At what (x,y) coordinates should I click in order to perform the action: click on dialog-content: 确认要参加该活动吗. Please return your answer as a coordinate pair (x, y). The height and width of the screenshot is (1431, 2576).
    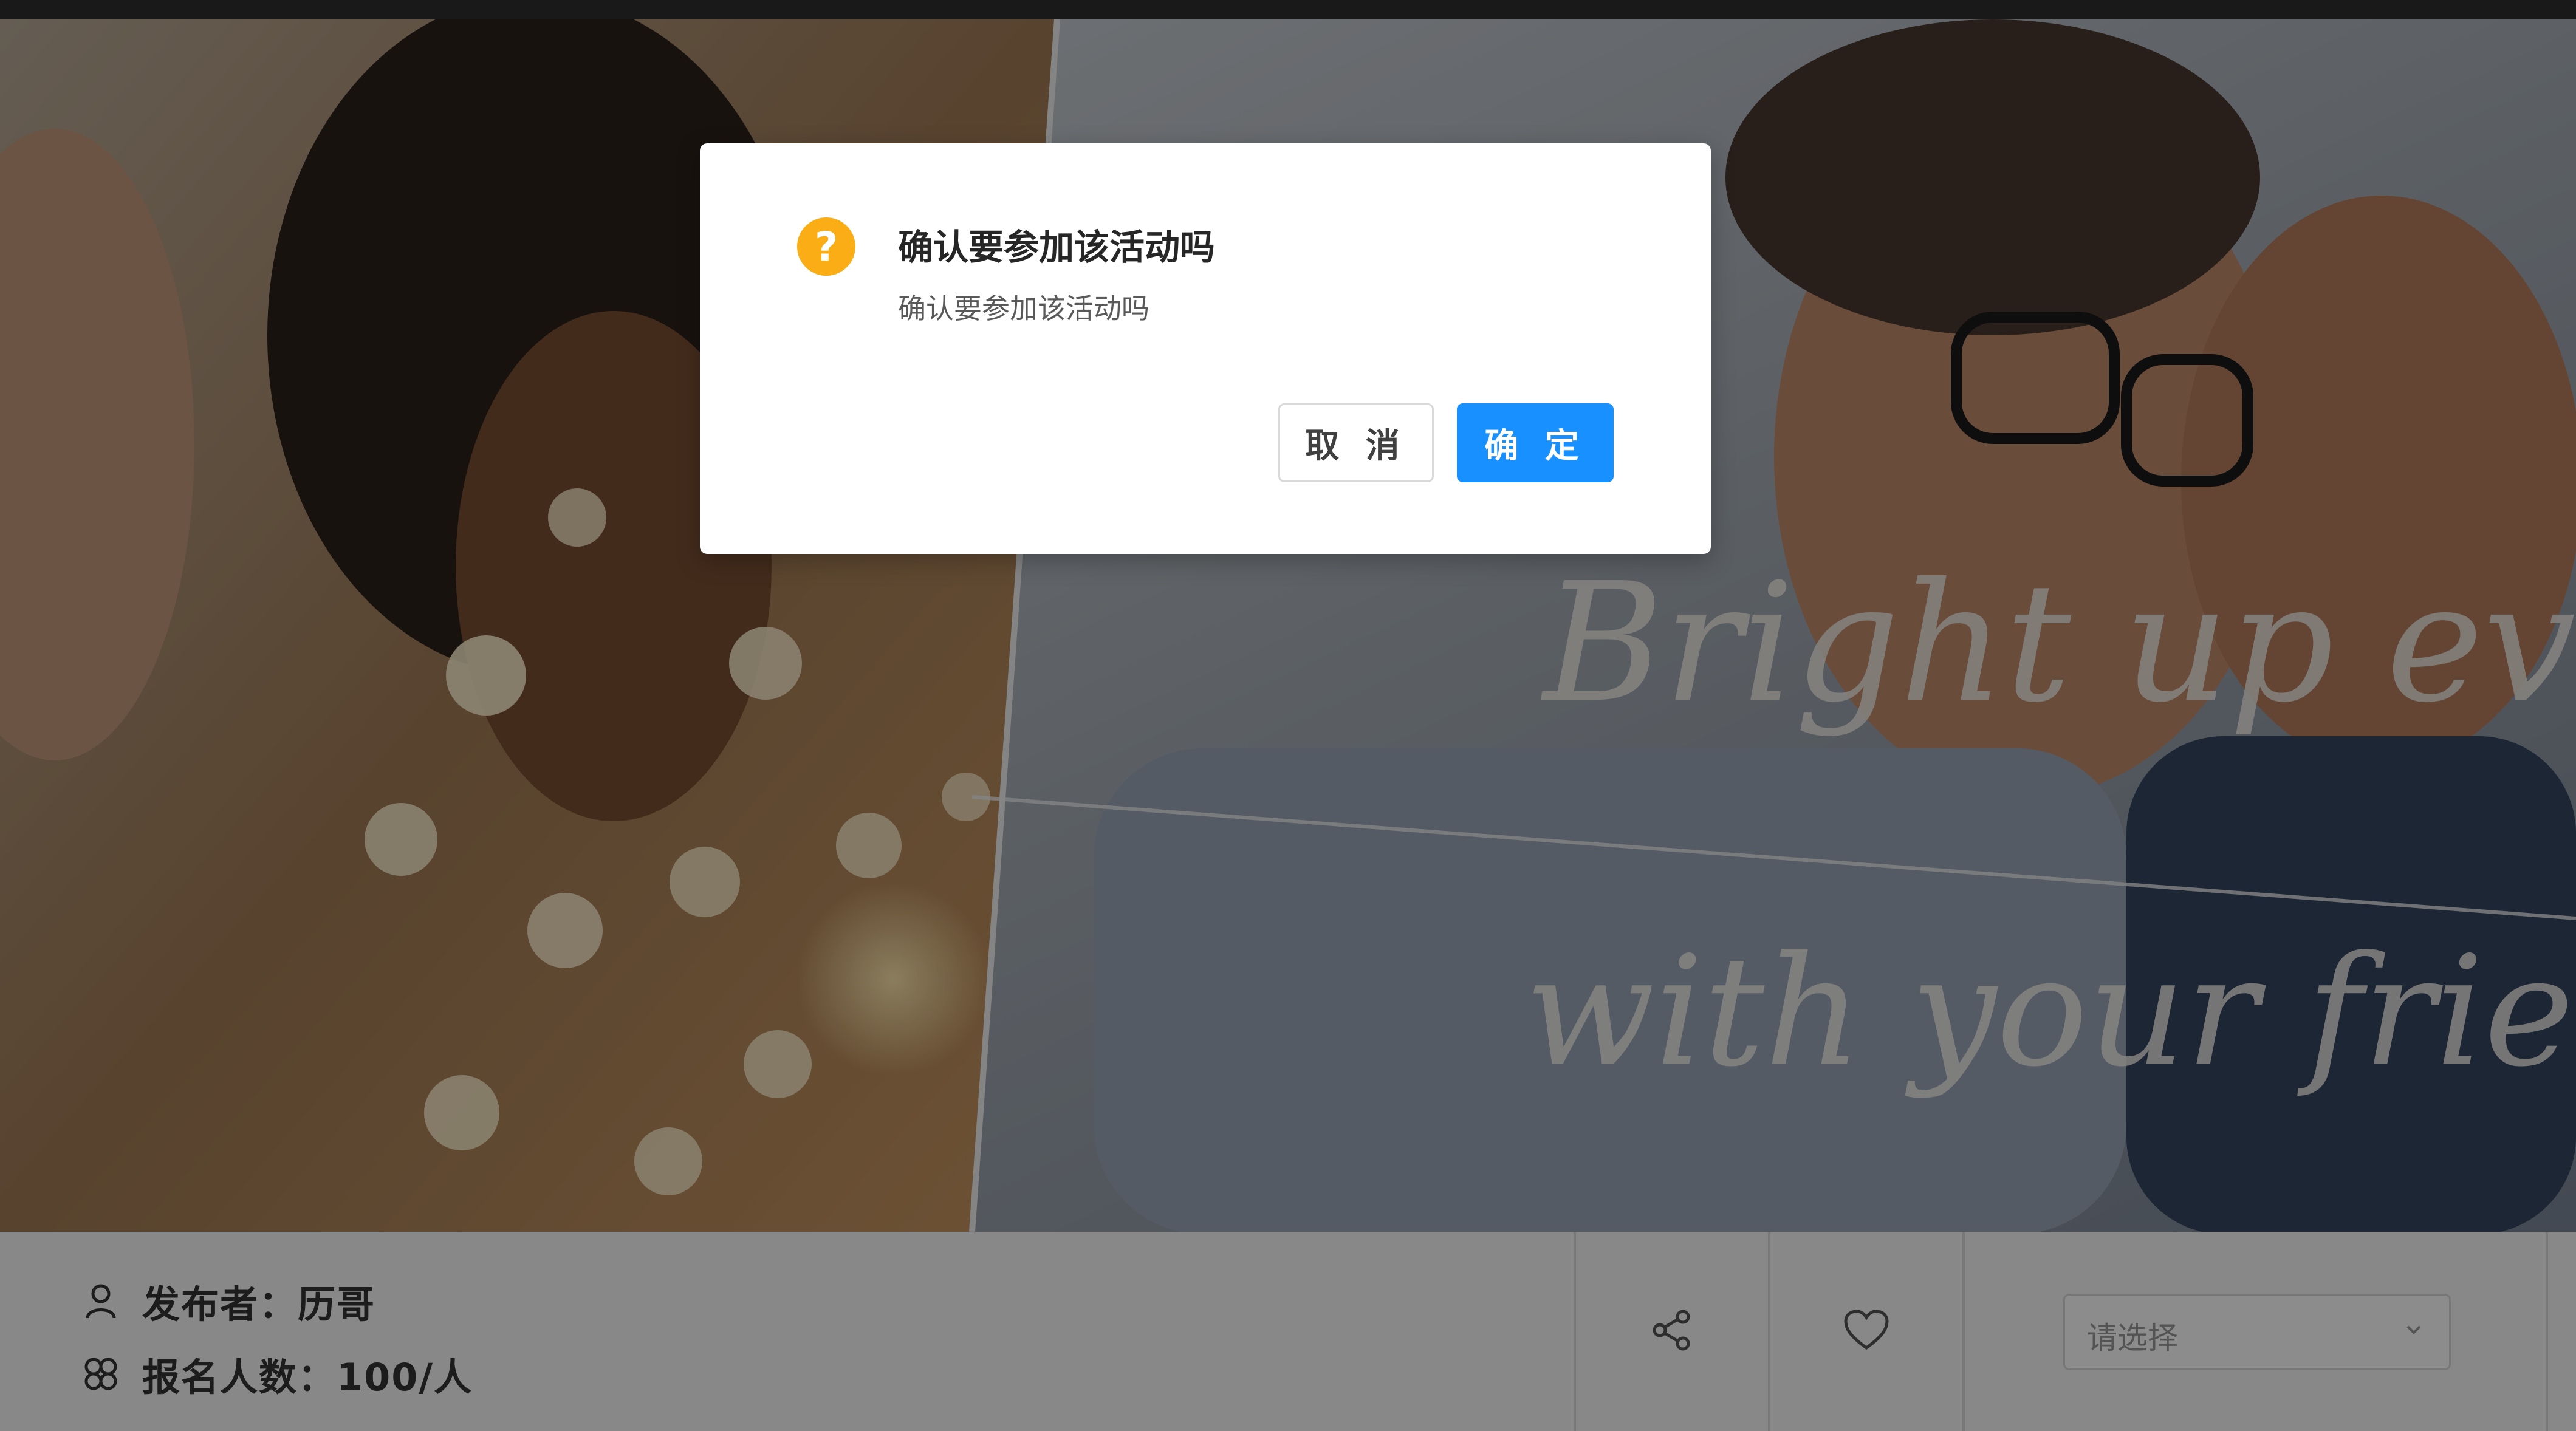
    Looking at the image, I should click on (1024, 308).